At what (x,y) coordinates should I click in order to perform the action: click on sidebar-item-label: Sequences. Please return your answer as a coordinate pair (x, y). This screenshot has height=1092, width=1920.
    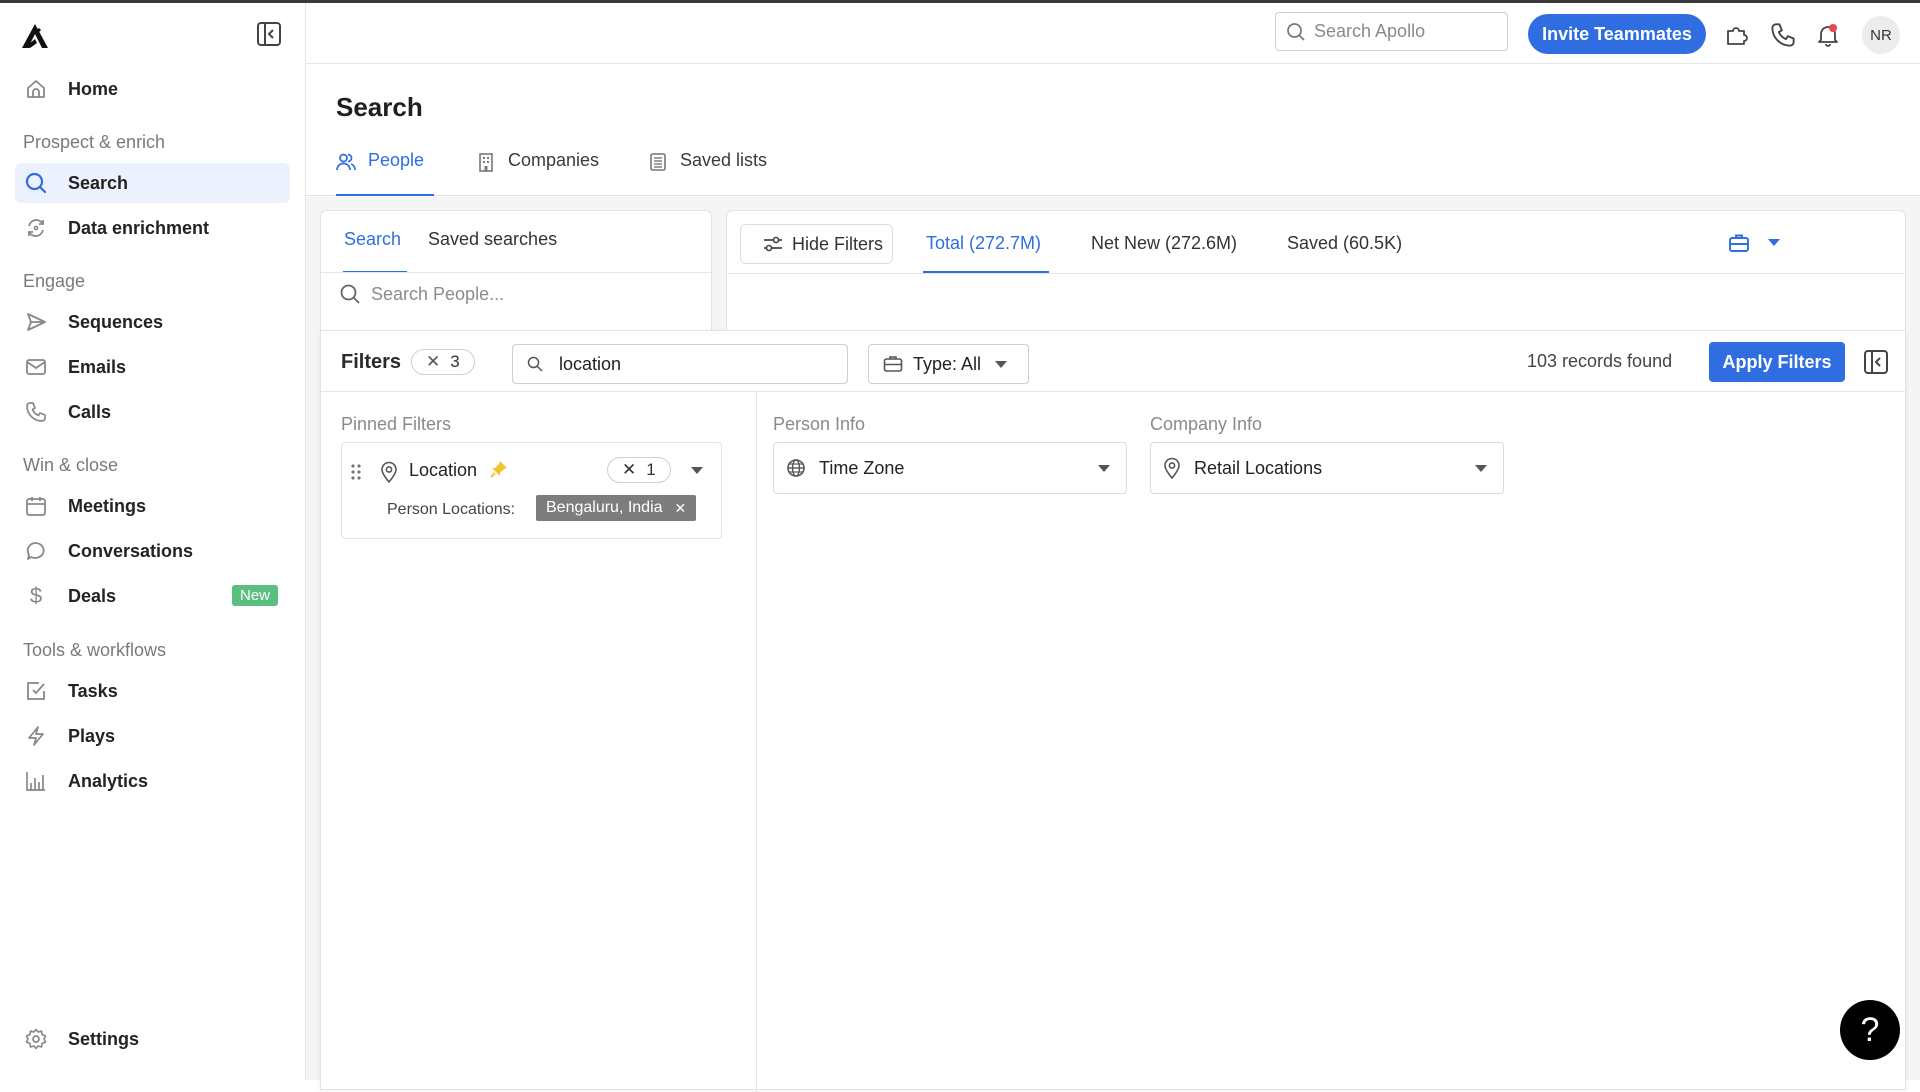
    Looking at the image, I should click on (116, 321).